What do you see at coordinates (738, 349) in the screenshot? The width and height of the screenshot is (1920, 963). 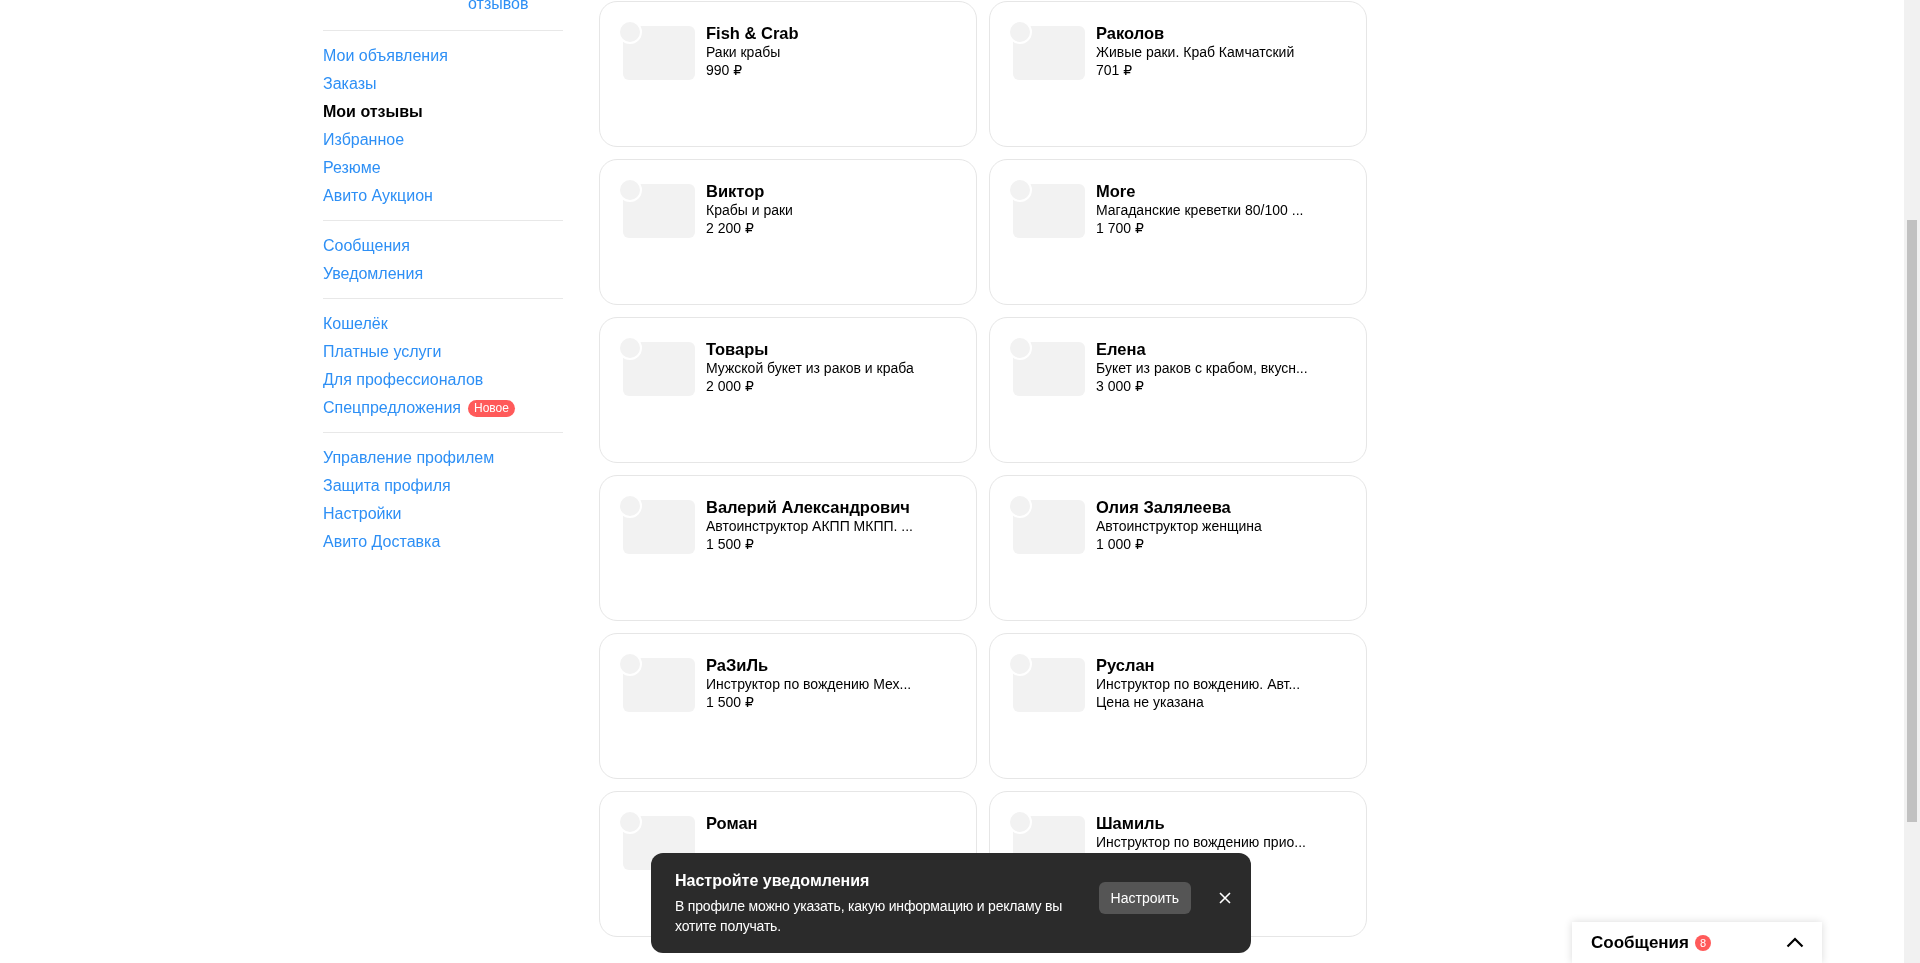 I see `seller-name: Товары` at bounding box center [738, 349].